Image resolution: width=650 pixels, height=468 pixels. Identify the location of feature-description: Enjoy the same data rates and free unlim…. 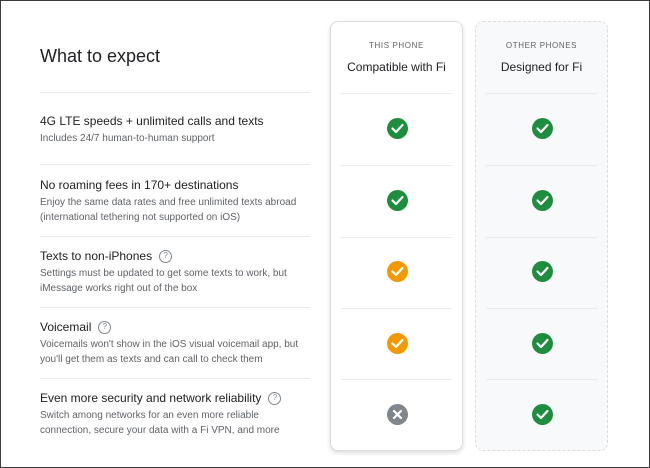
(168, 210).